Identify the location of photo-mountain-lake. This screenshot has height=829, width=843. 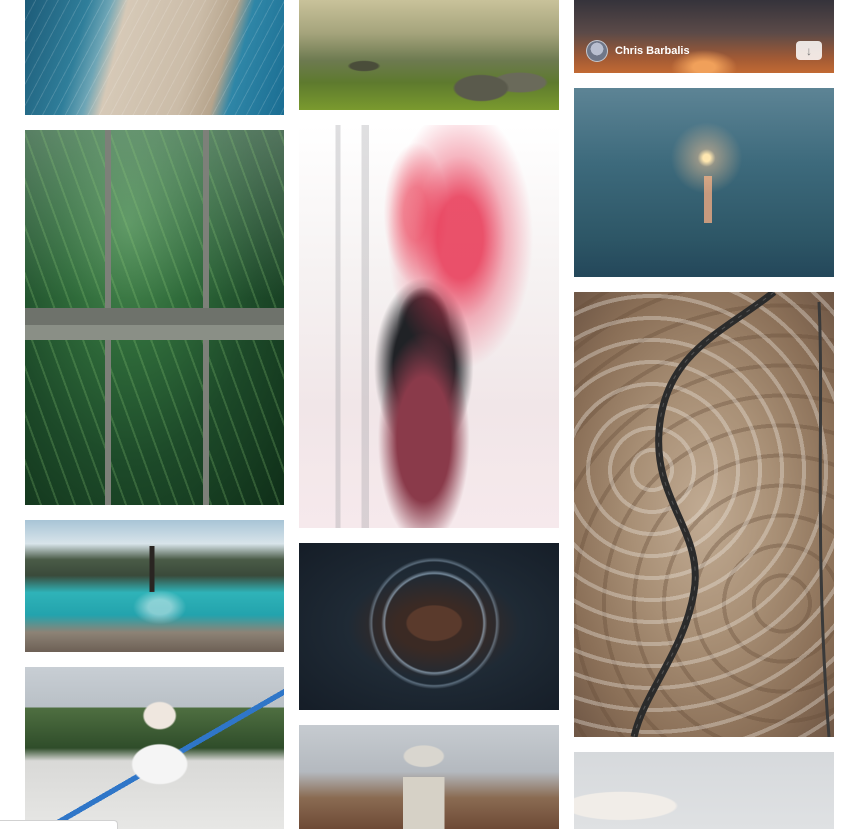
(154, 586).